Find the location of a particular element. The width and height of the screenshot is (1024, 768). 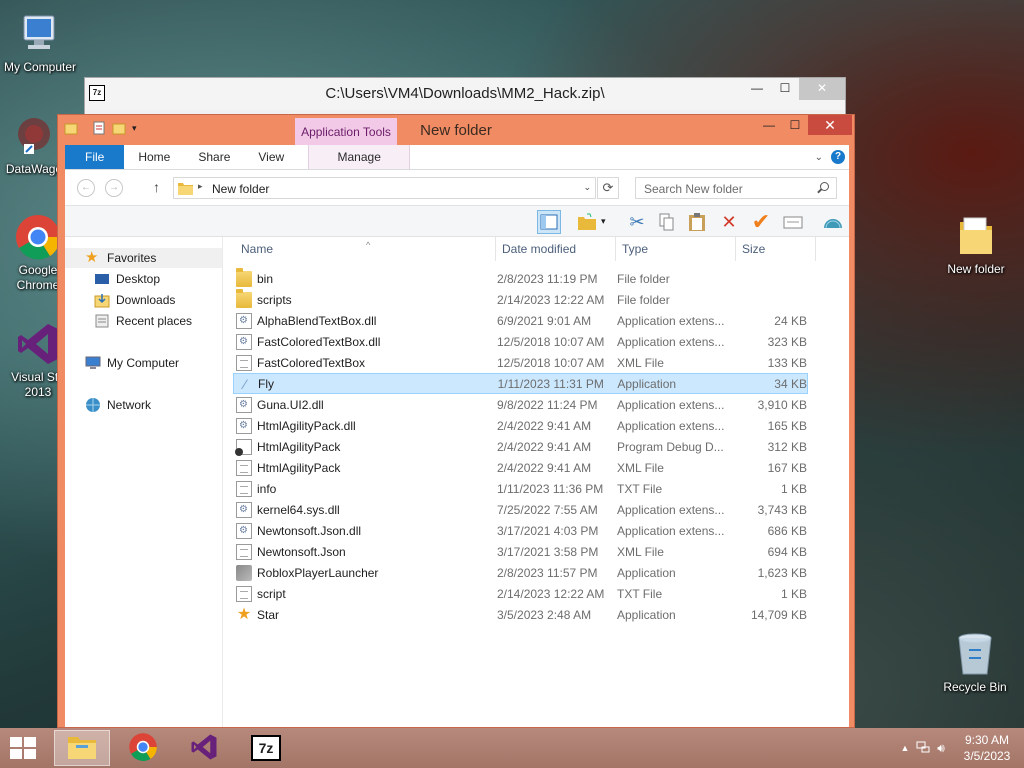

taskbar-file-explorer is located at coordinates (82, 748).